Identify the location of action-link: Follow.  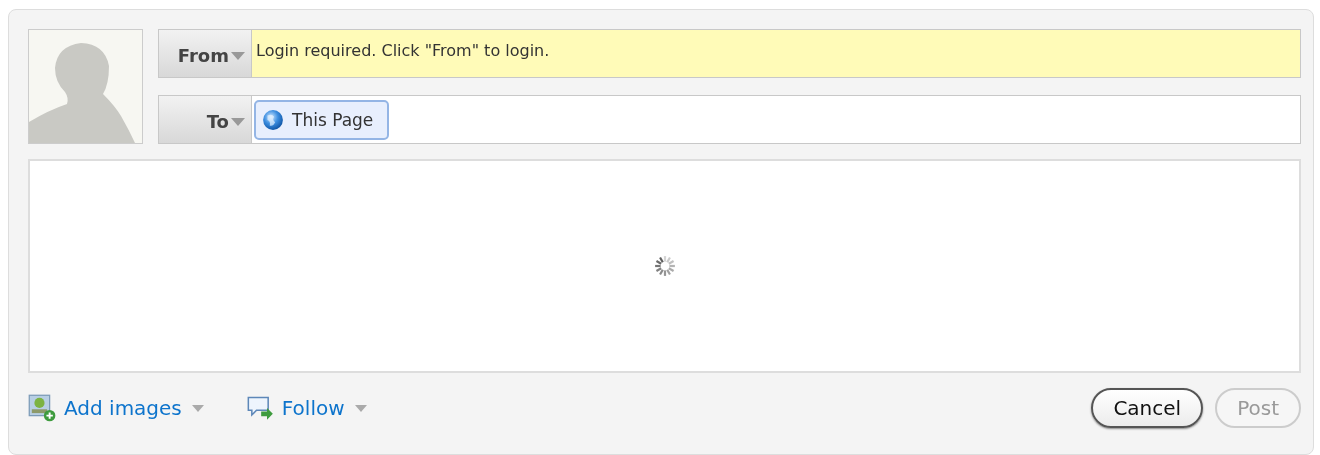
(313, 408).